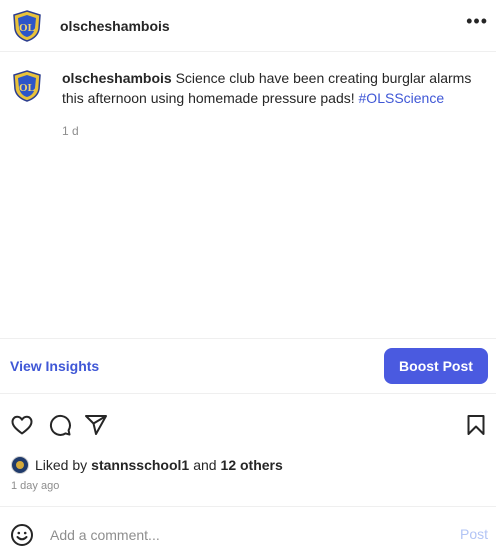 This screenshot has width=496, height=547. What do you see at coordinates (117, 78) in the screenshot?
I see `caption-username: olscheshambois` at bounding box center [117, 78].